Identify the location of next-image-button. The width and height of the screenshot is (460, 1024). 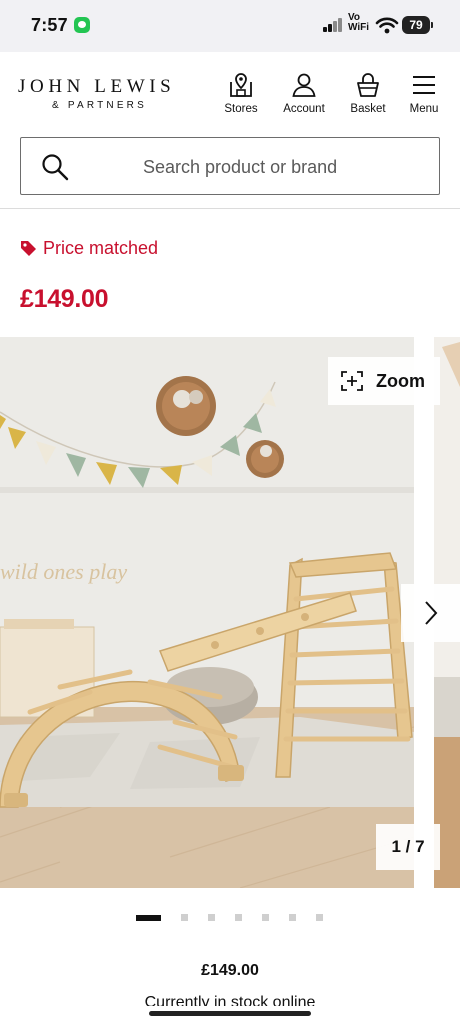
(430, 613).